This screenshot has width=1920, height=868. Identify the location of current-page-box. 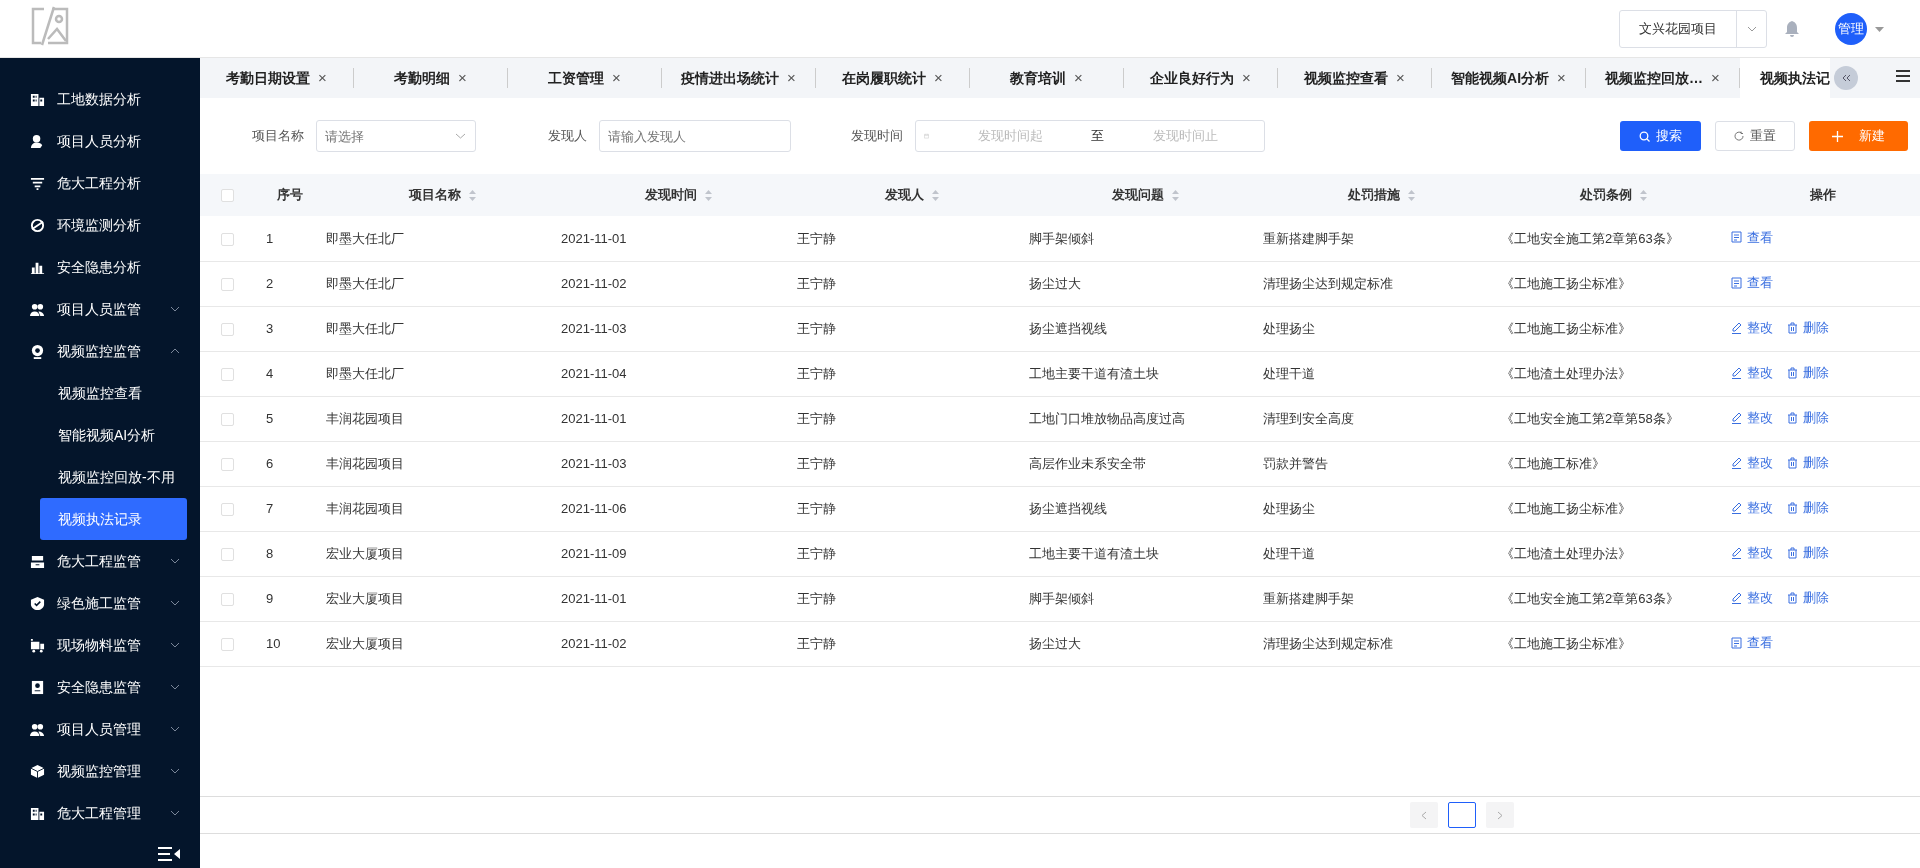
(1462, 815).